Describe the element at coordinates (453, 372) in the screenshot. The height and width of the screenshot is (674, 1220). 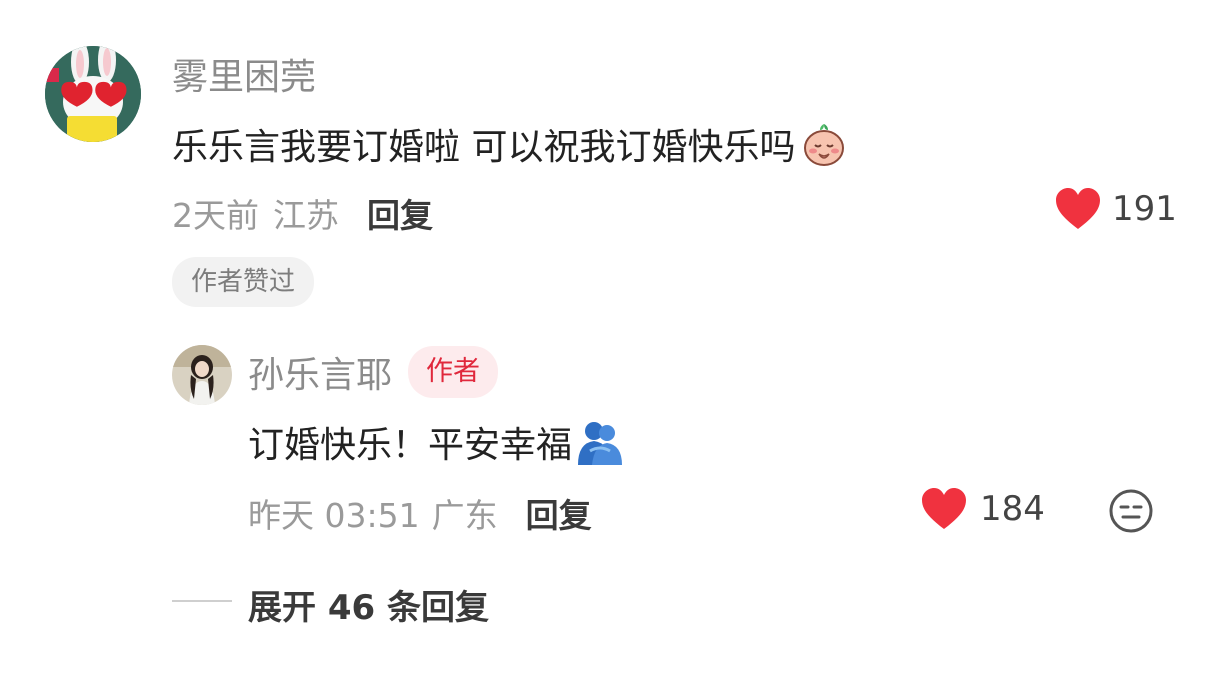
I see `author-tag-badge: 作者` at that location.